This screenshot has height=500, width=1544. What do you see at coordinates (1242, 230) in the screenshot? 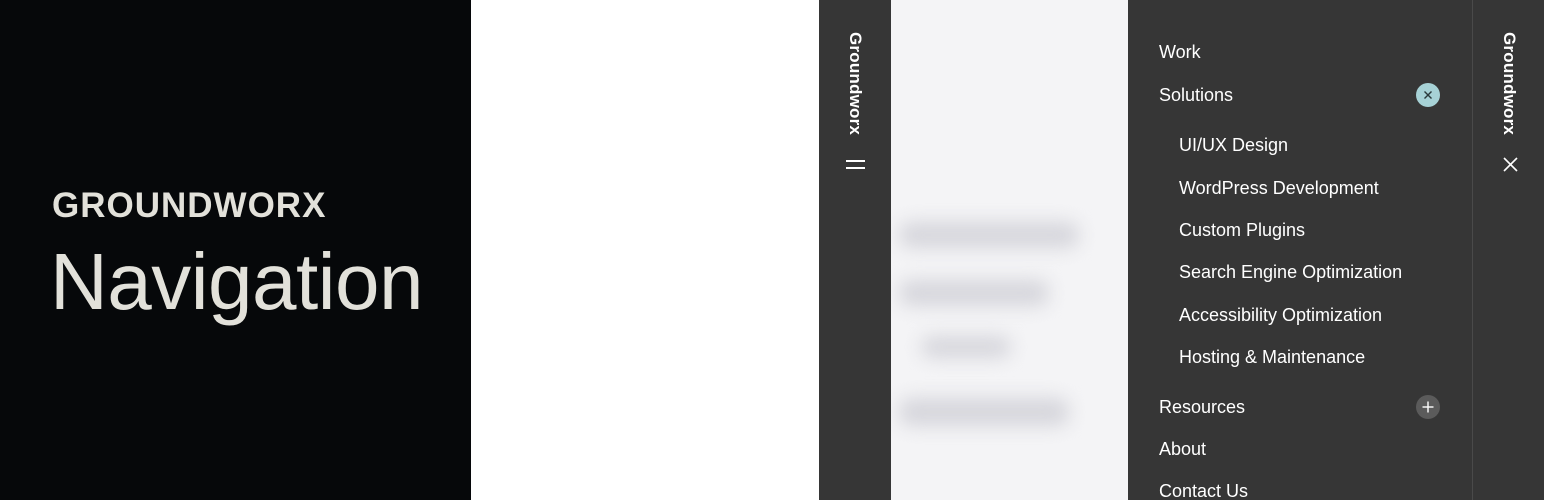
I see `submenu-item-custom-plugins: Custom Plugins` at bounding box center [1242, 230].